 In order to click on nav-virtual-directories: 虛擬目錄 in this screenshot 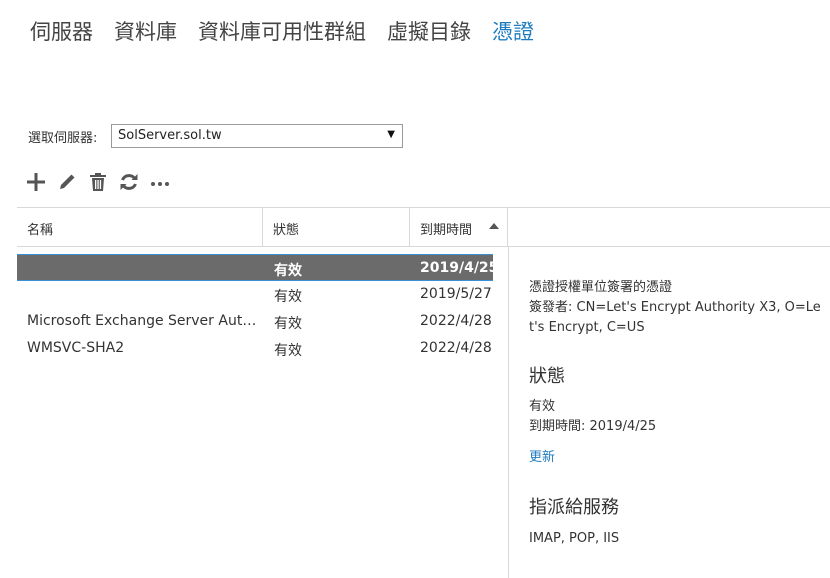, I will do `click(429, 31)`.